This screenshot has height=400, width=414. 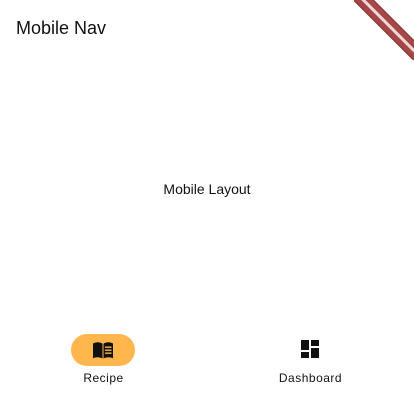 I want to click on nav-label-dashboard: Dashboard, so click(x=310, y=378).